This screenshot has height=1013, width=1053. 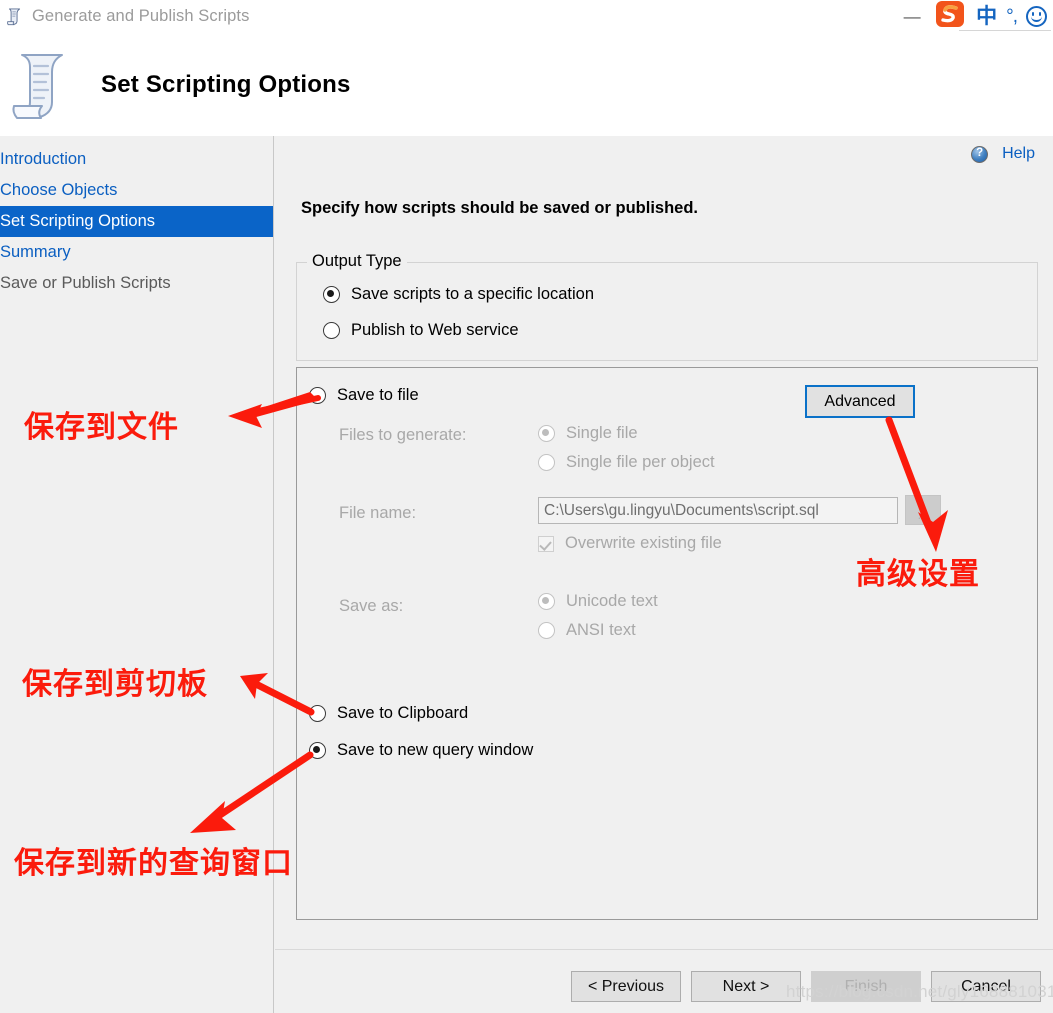 What do you see at coordinates (136, 159) in the screenshot?
I see `sidebar-item-introduction: Introduction` at bounding box center [136, 159].